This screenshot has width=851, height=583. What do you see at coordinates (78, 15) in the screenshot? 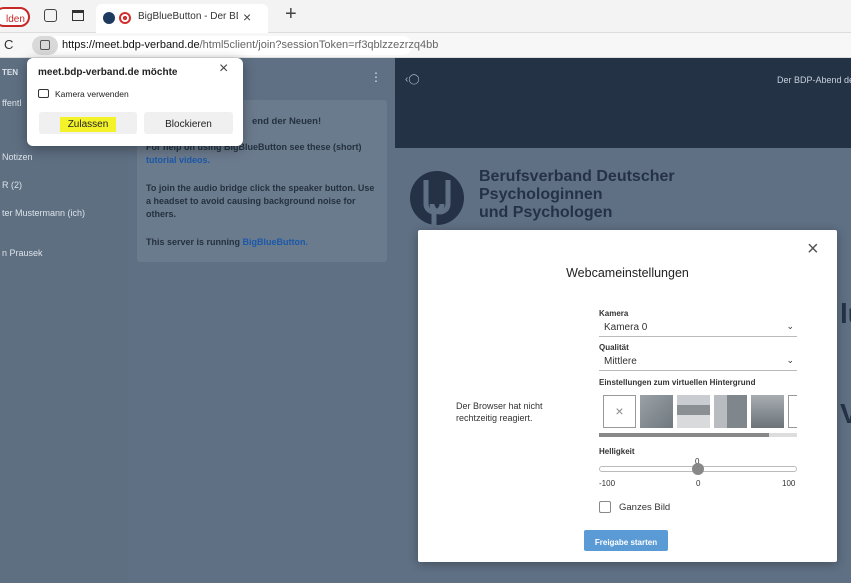
I see `tab-actions-icon` at bounding box center [78, 15].